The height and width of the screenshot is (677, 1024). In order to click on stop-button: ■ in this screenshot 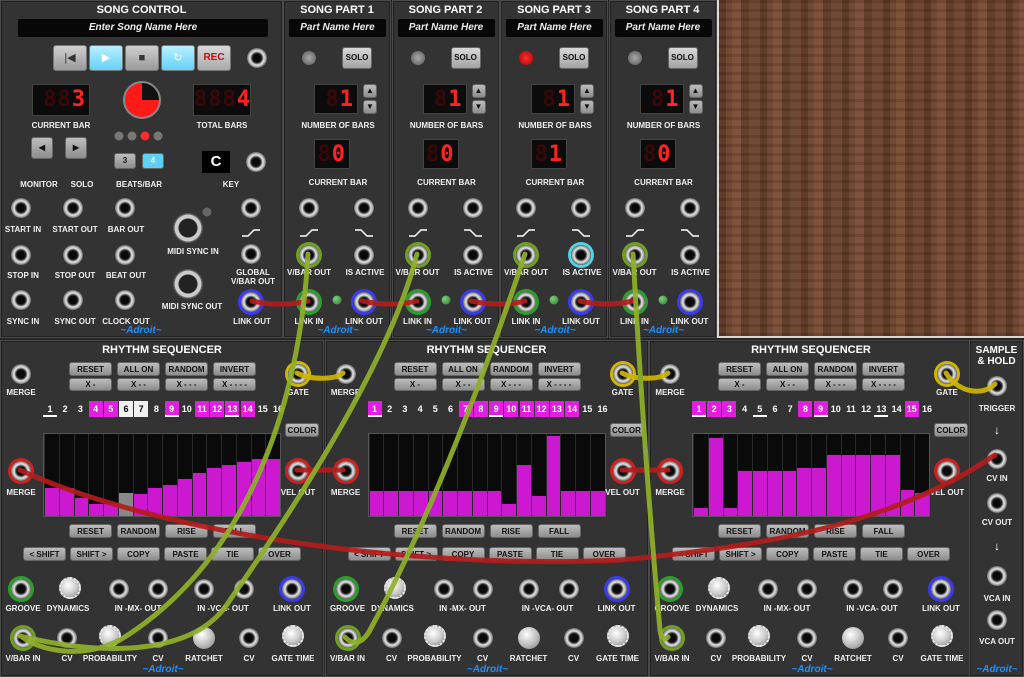, I will do `click(142, 58)`.